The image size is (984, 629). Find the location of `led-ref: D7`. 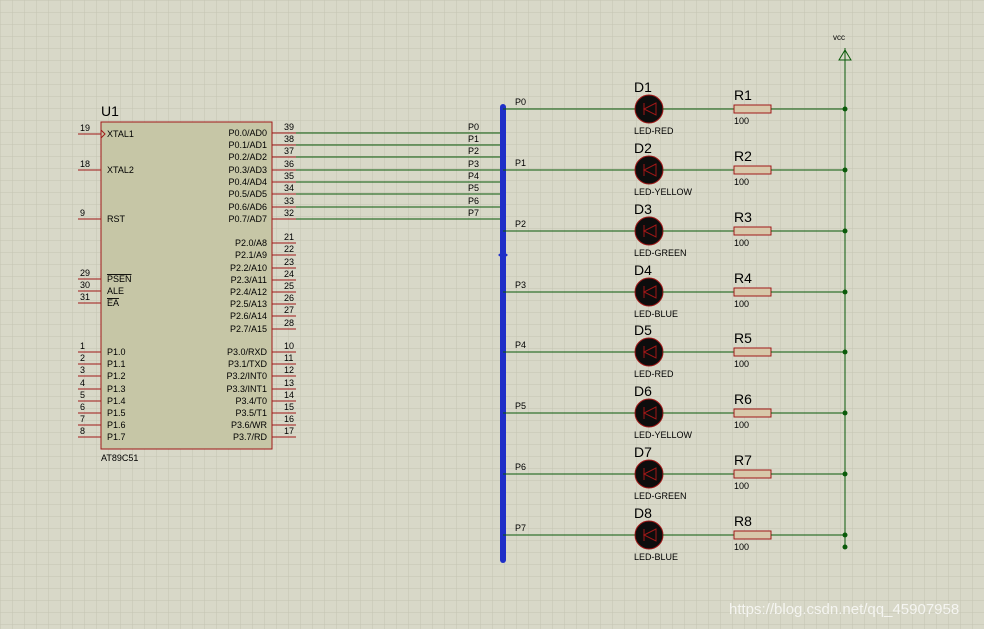

led-ref: D7 is located at coordinates (643, 452).